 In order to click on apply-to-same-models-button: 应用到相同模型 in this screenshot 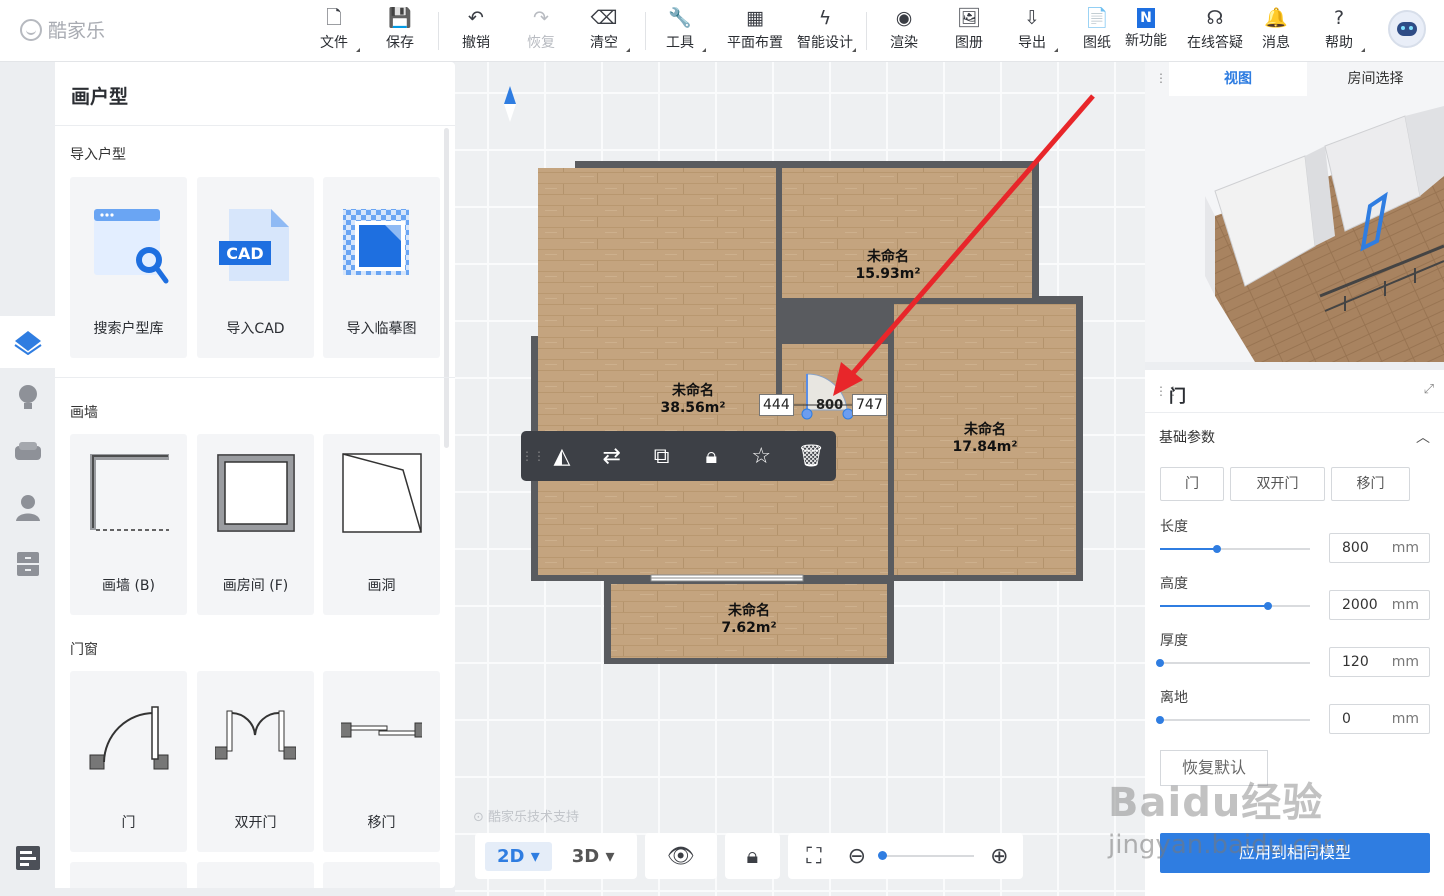, I will do `click(1295, 853)`.